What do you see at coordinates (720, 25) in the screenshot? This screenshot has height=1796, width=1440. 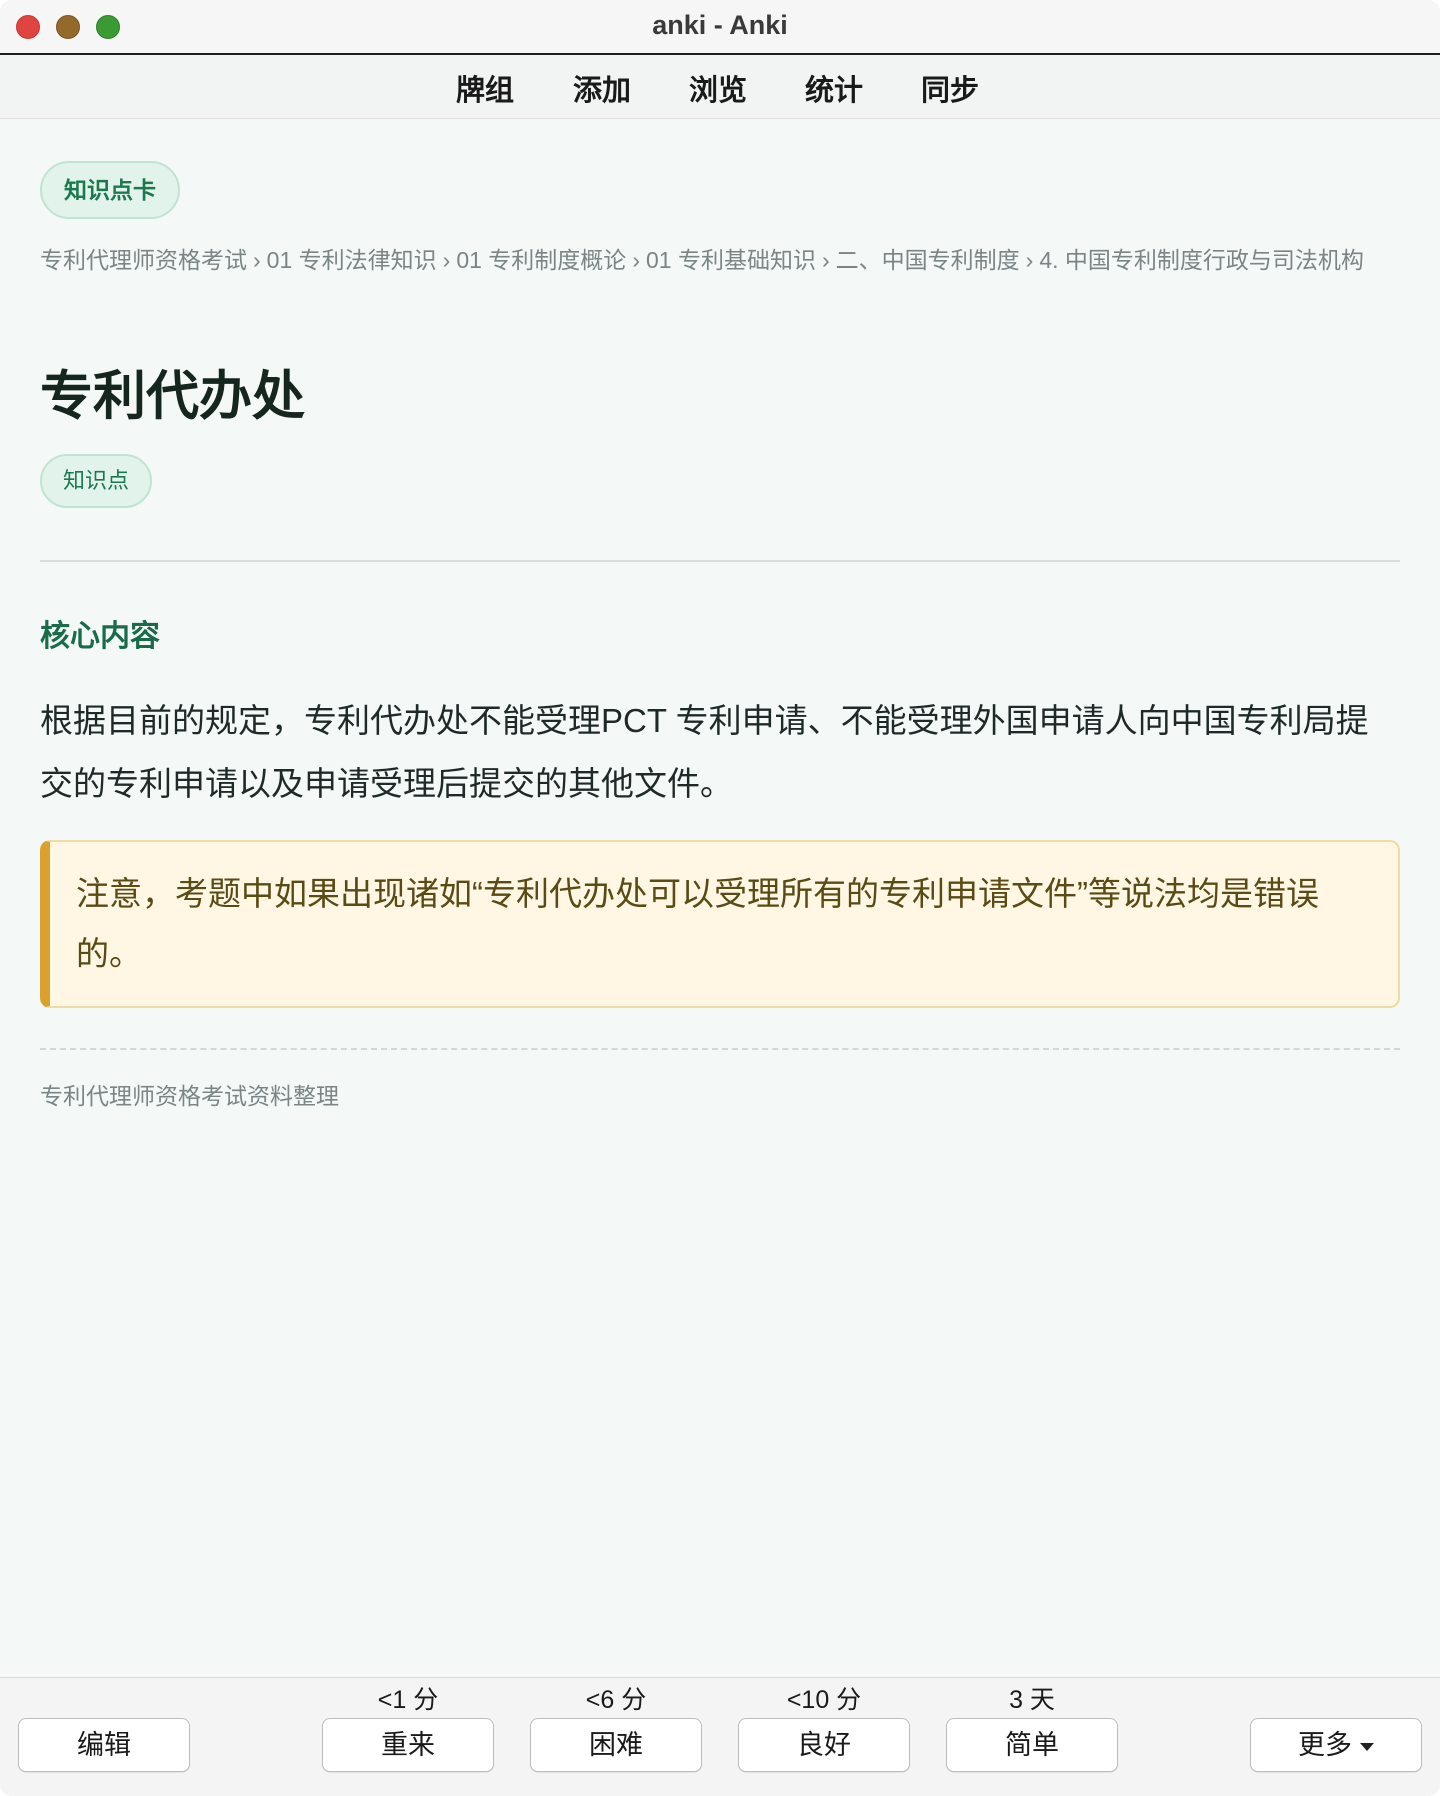 I see `window-title: anki - Anki` at bounding box center [720, 25].